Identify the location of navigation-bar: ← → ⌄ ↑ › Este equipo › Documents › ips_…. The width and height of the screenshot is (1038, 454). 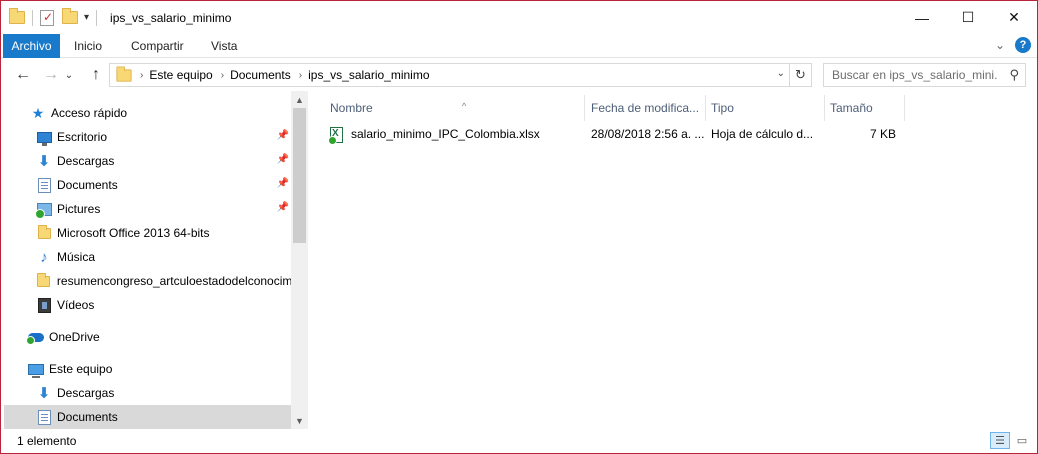
(519, 75).